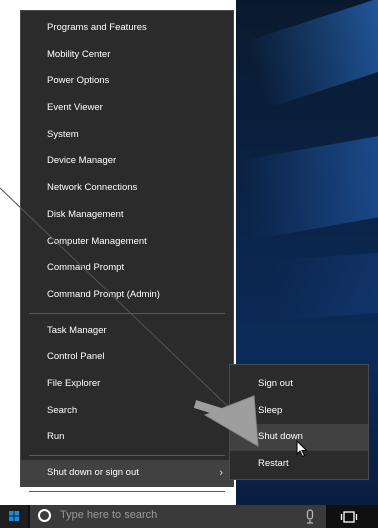 This screenshot has height=528, width=378. I want to click on start-button, so click(14, 516).